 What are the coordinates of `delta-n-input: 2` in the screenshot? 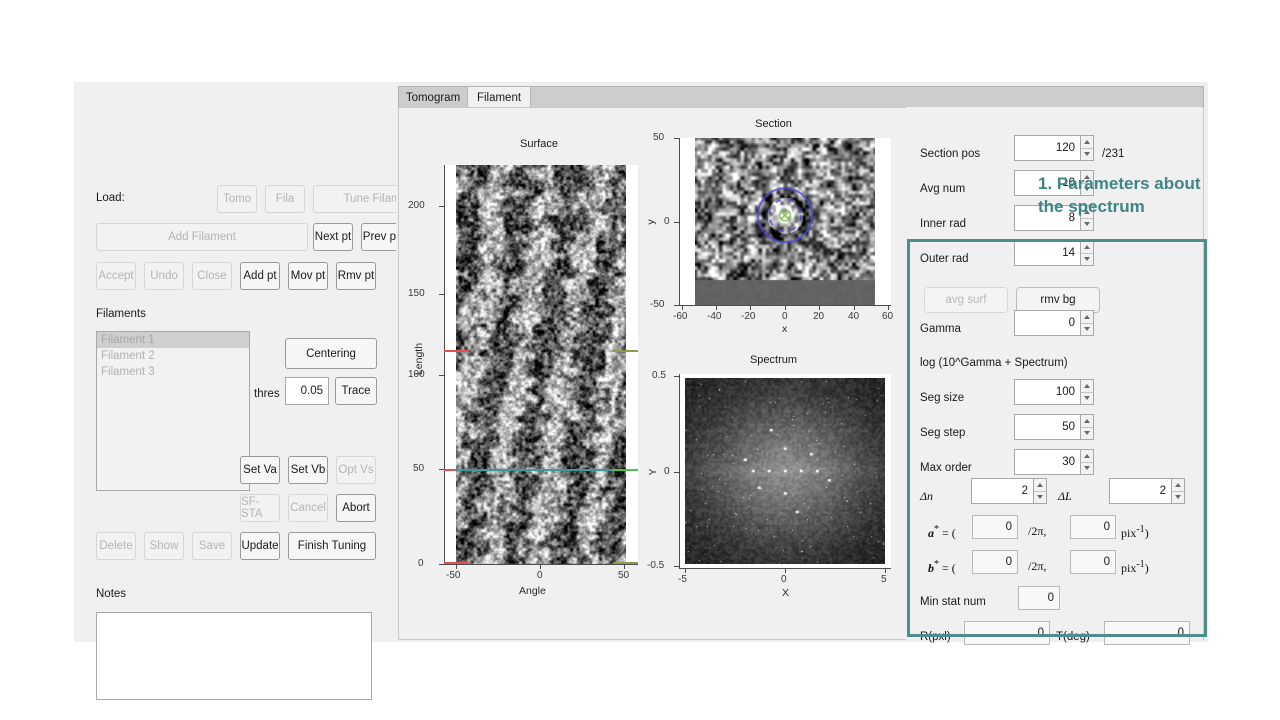 It's located at (1002, 491).